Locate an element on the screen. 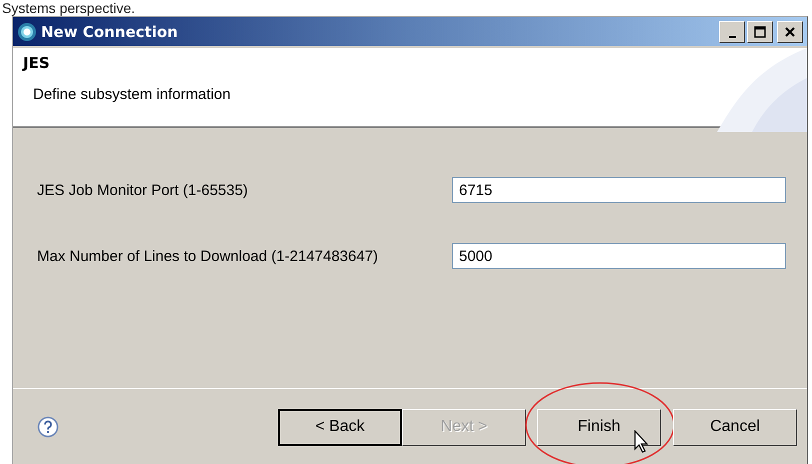 This screenshot has height=464, width=812. help-icon is located at coordinates (48, 427).